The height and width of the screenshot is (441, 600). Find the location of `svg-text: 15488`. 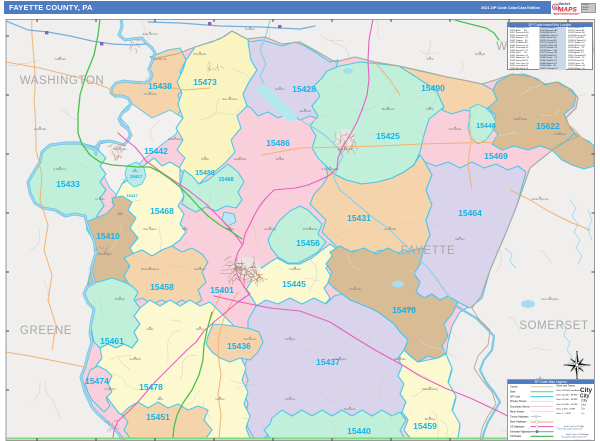

svg-text: 15488 is located at coordinates (225, 180).